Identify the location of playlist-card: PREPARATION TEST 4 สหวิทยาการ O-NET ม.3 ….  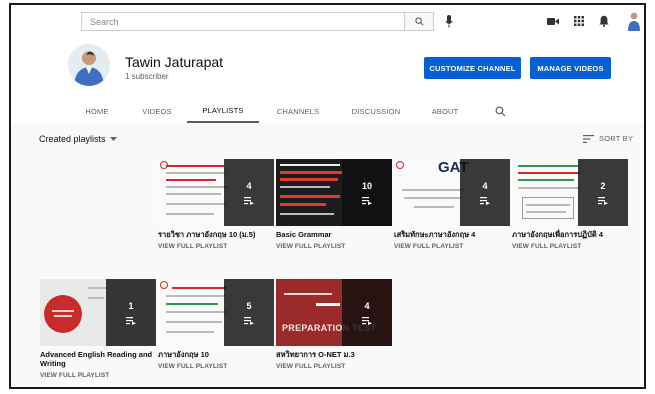
(334, 324).